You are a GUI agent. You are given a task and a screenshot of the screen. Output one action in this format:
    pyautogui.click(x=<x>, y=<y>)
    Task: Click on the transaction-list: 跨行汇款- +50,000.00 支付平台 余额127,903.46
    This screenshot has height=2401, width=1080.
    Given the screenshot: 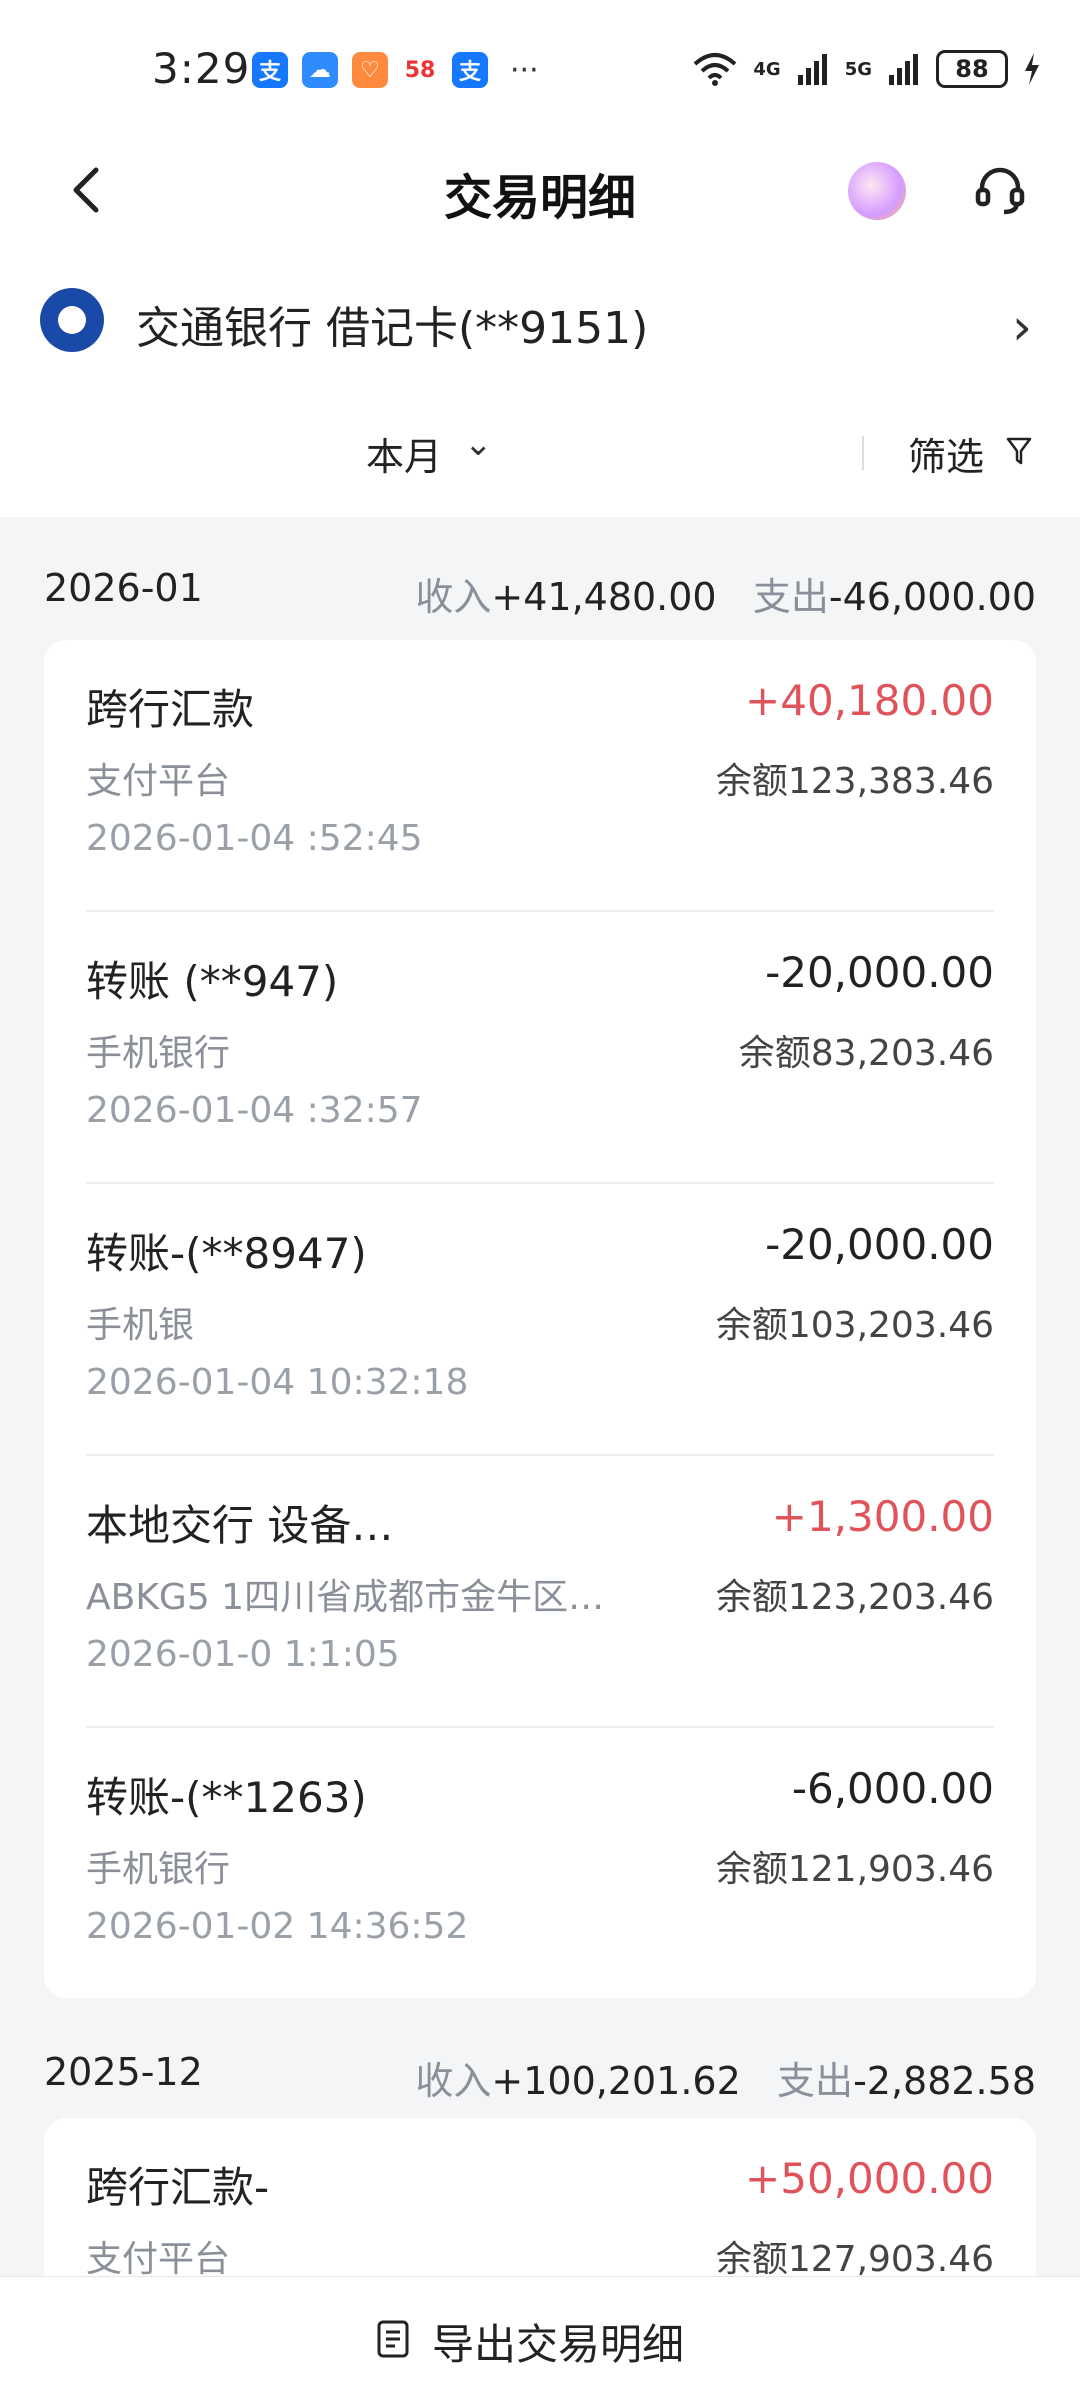 What is the action you would take?
    pyautogui.click(x=540, y=2198)
    